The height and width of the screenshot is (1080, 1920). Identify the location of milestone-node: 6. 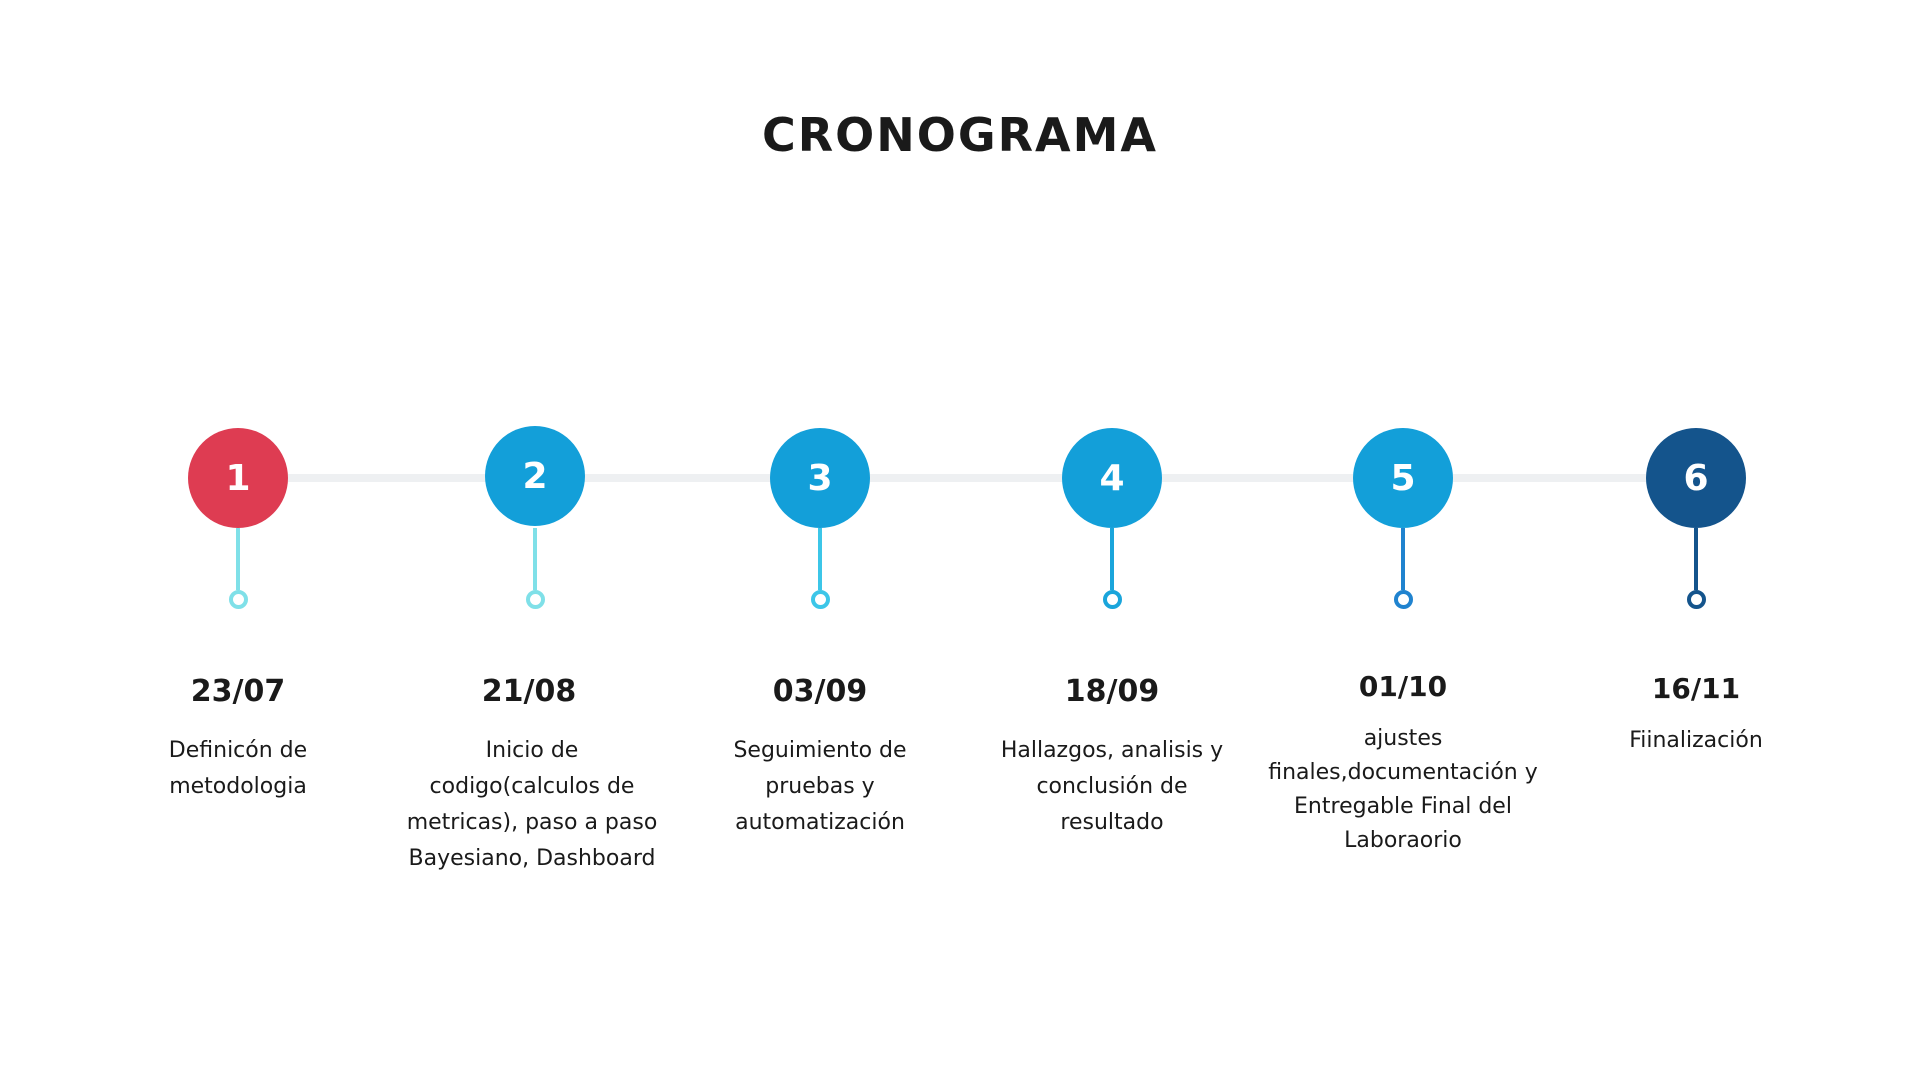
(1696, 478).